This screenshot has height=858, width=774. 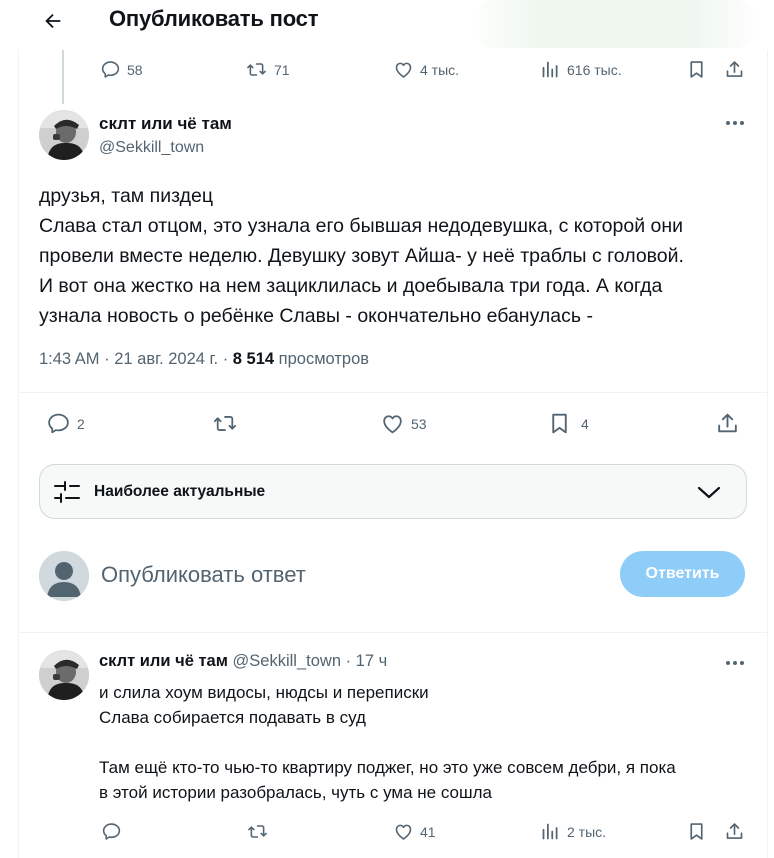 I want to click on tweet-line: друзья, там пиздец, so click(x=126, y=196).